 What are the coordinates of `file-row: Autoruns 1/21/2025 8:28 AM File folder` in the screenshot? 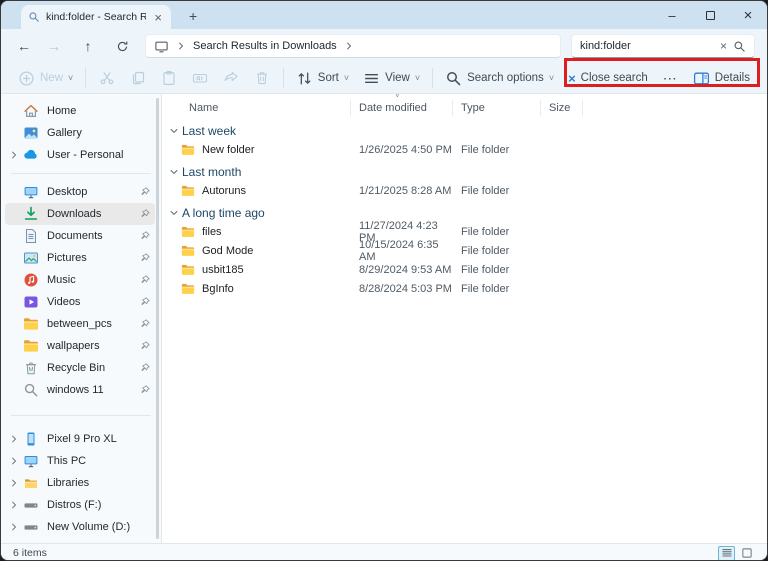 It's located at (464, 190).